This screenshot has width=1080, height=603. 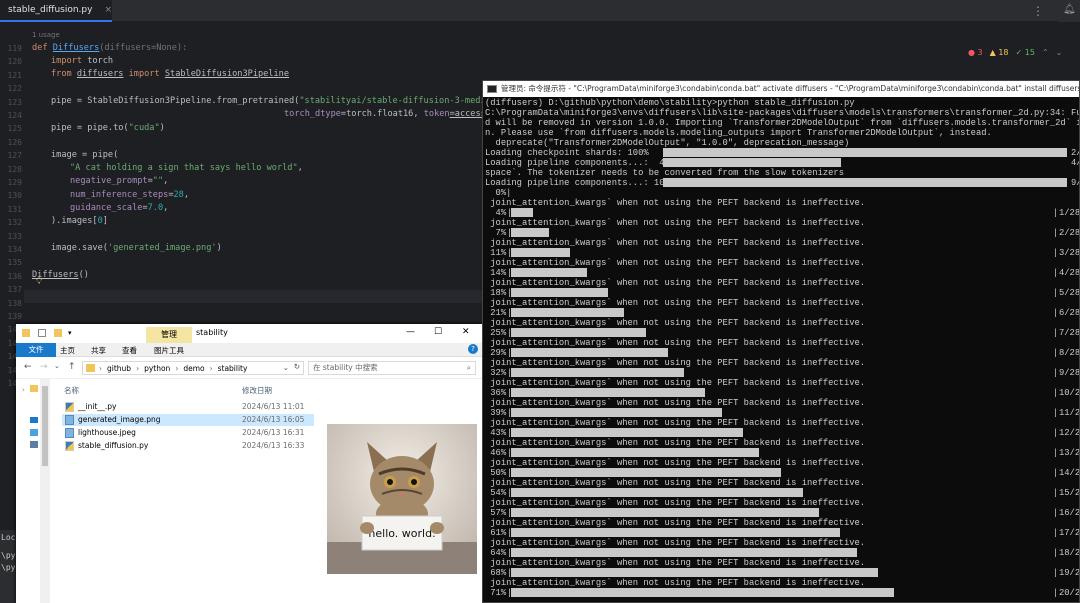 I want to click on explorer-titlebar: ▾ 管理 stability — ☐ ✕, so click(x=249, y=333).